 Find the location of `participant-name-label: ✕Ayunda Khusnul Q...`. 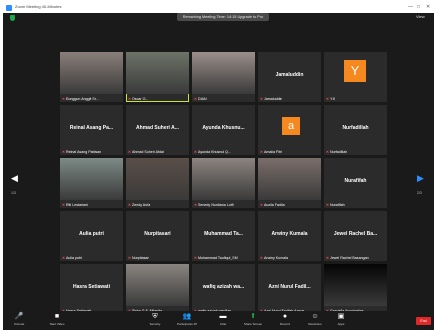

participant-name-label: ✕Ayunda Khusnul Q... is located at coordinates (212, 152).